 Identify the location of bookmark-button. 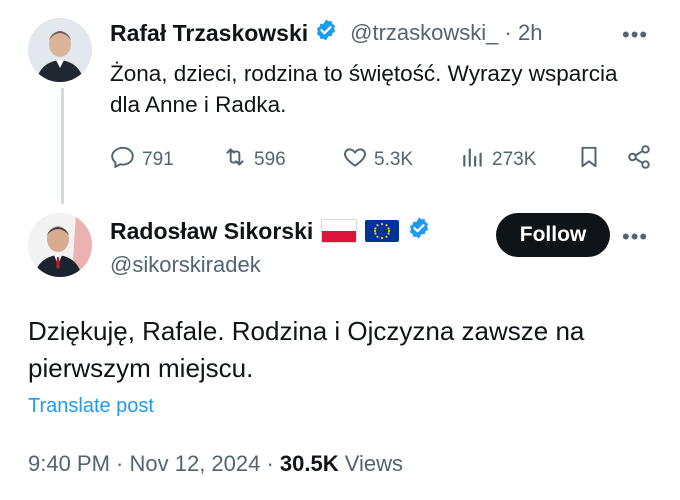
(589, 160).